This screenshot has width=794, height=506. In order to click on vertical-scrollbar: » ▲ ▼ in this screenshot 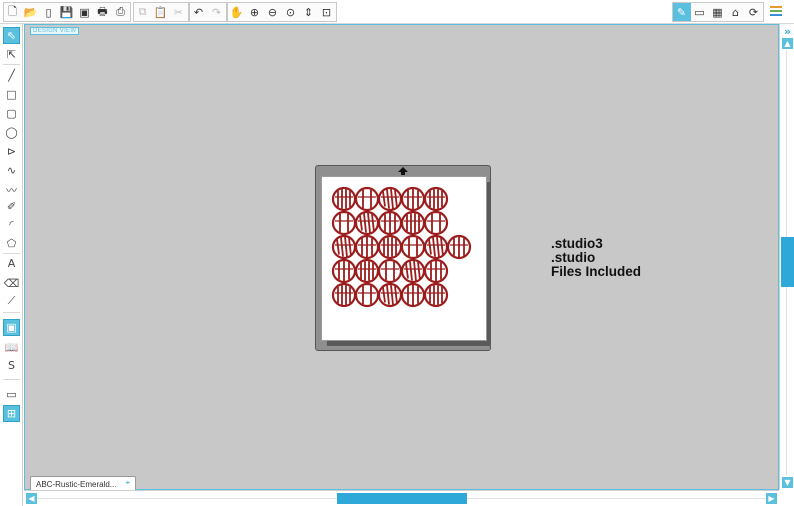, I will do `click(786, 257)`.